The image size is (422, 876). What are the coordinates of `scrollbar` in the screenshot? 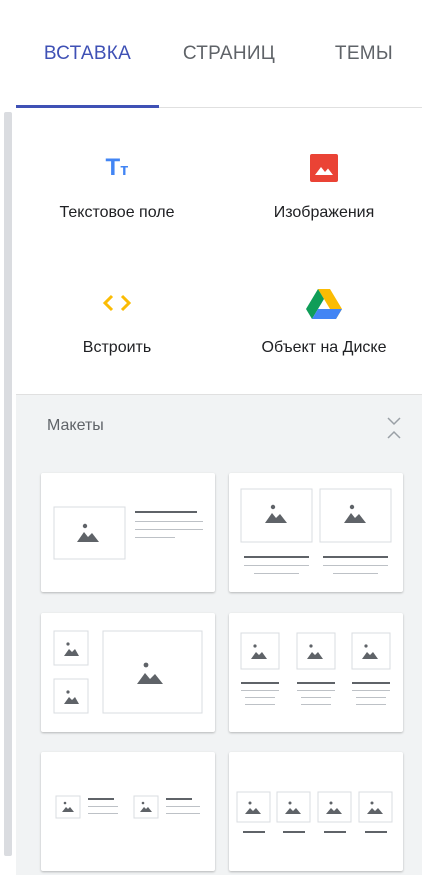 It's located at (8, 438).